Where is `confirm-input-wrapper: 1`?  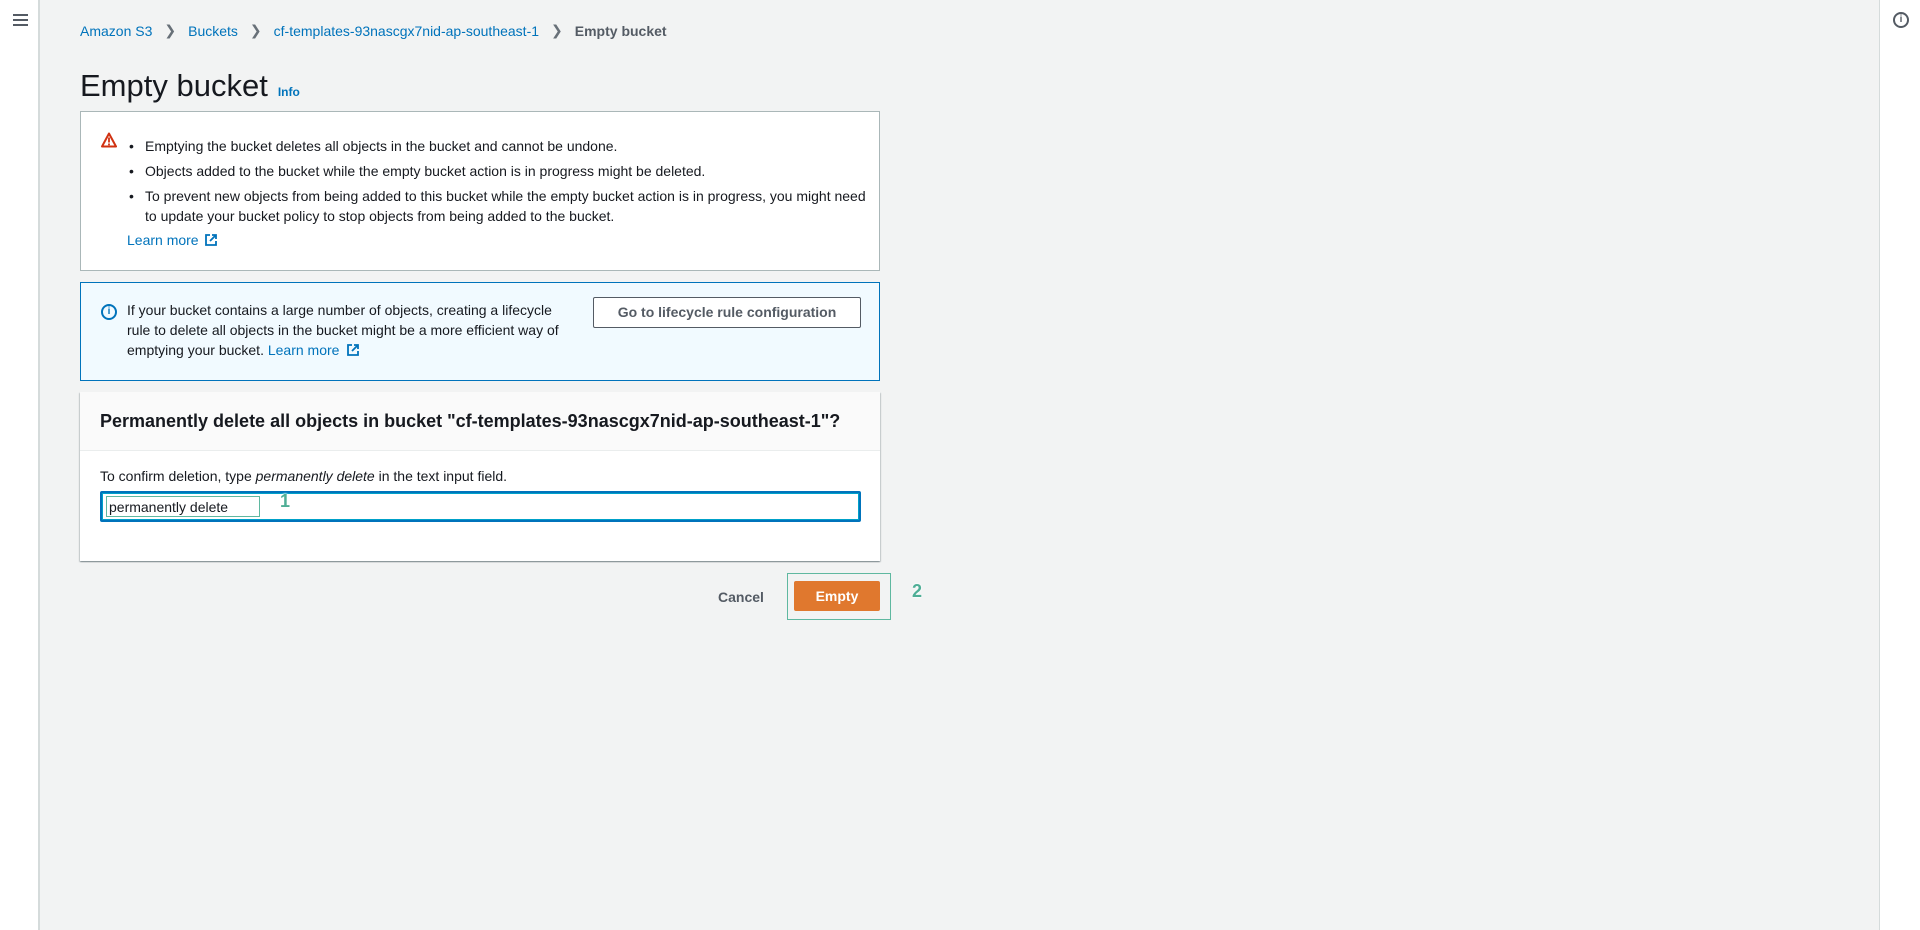 confirm-input-wrapper: 1 is located at coordinates (480, 506).